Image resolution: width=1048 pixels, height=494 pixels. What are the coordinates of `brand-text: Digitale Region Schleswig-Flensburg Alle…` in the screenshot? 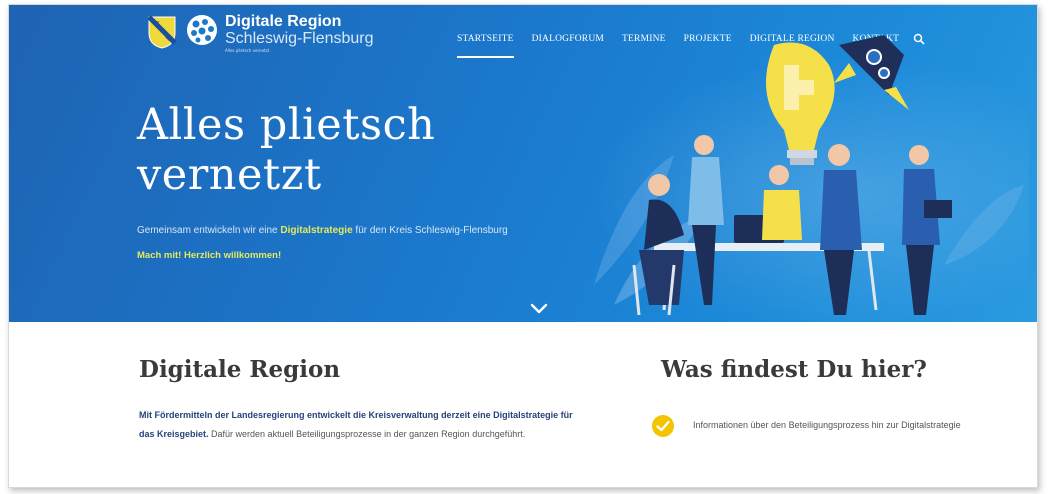 It's located at (299, 33).